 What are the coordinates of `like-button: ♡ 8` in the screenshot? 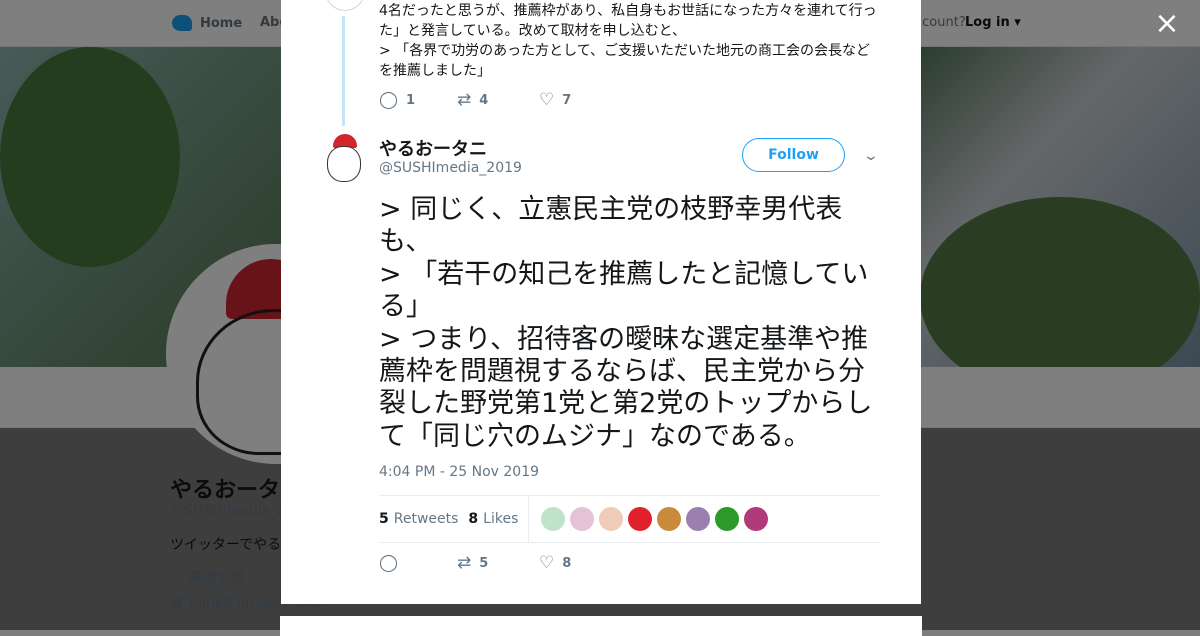 It's located at (555, 563).